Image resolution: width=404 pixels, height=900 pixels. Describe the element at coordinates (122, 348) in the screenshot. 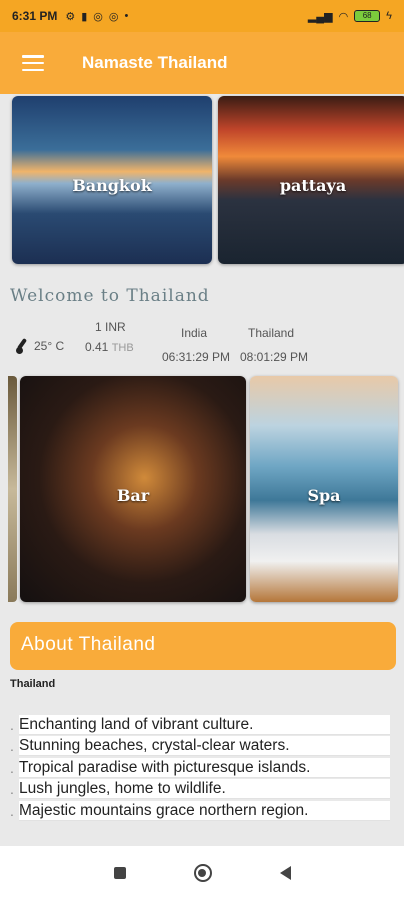

I see `currency-to: THB` at that location.